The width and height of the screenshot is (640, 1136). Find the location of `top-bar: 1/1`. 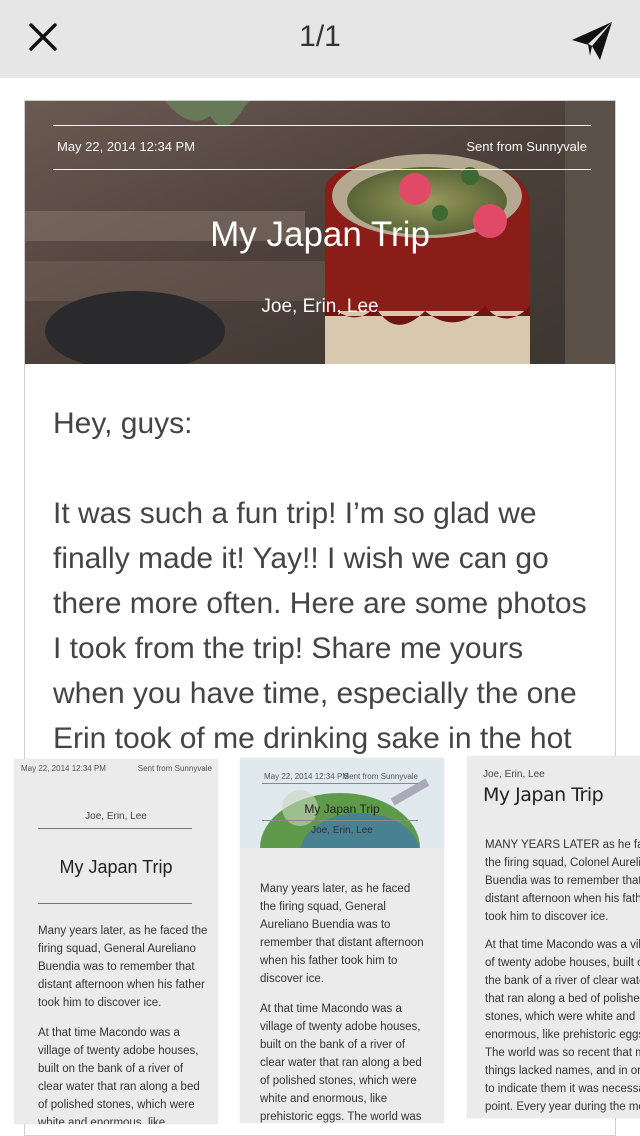

top-bar: 1/1 is located at coordinates (320, 39).